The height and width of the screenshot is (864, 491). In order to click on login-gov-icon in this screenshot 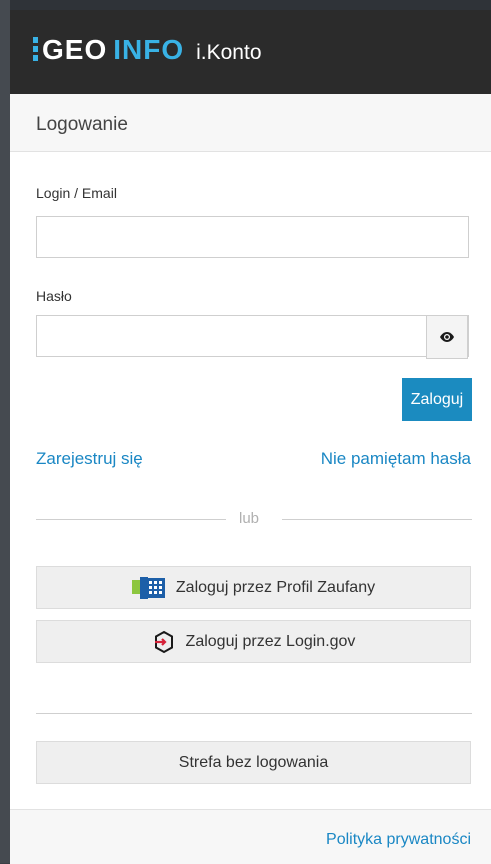, I will do `click(164, 642)`.